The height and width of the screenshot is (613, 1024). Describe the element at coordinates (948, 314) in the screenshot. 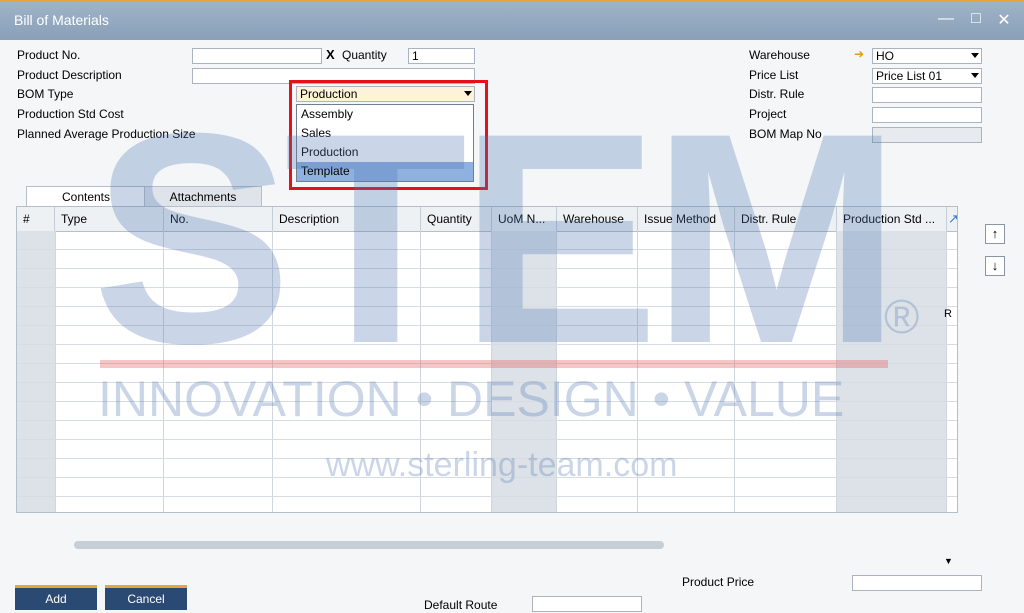

I see `grid-corner-r: R` at that location.